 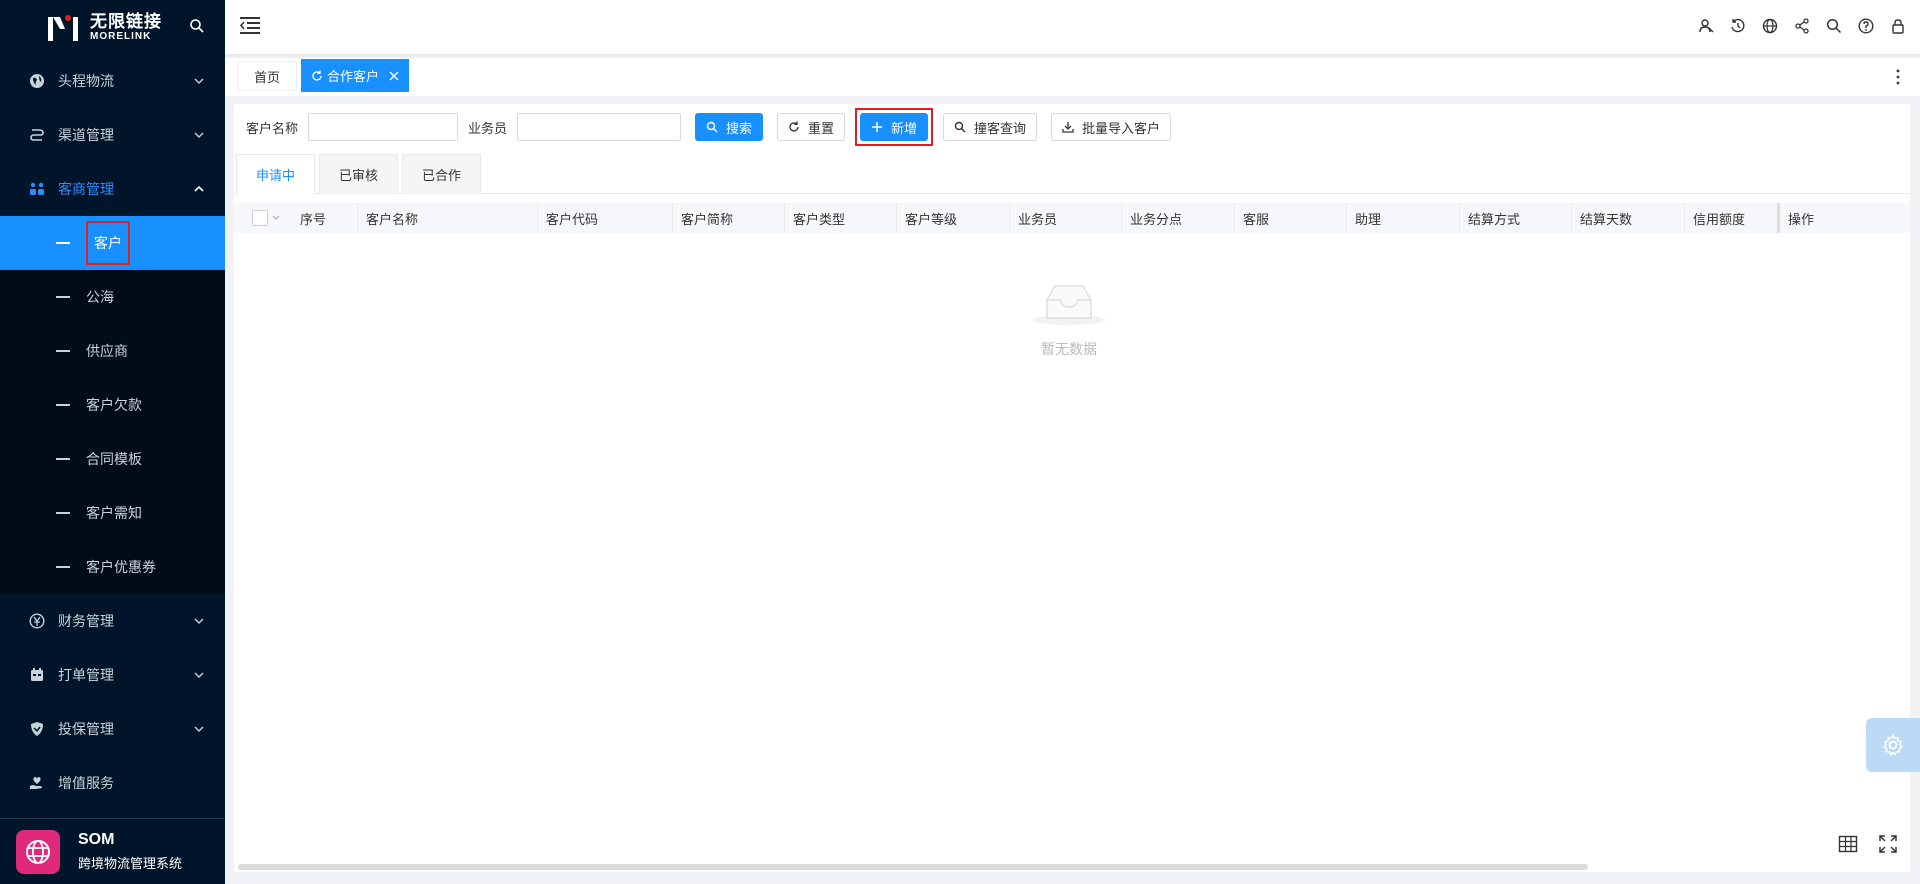 I want to click on column-header: 客户名称, so click(x=448, y=218).